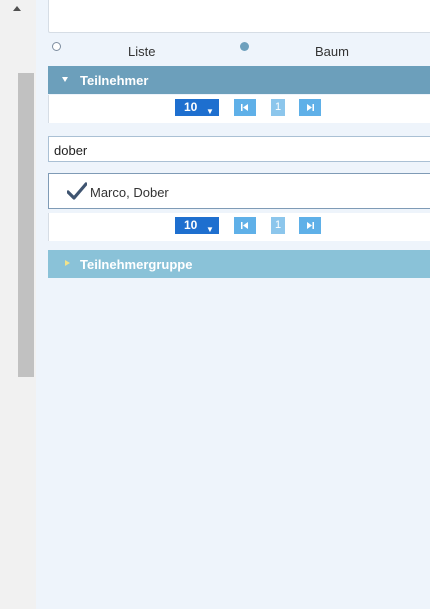 This screenshot has width=430, height=609. I want to click on radio-baum, so click(244, 46).